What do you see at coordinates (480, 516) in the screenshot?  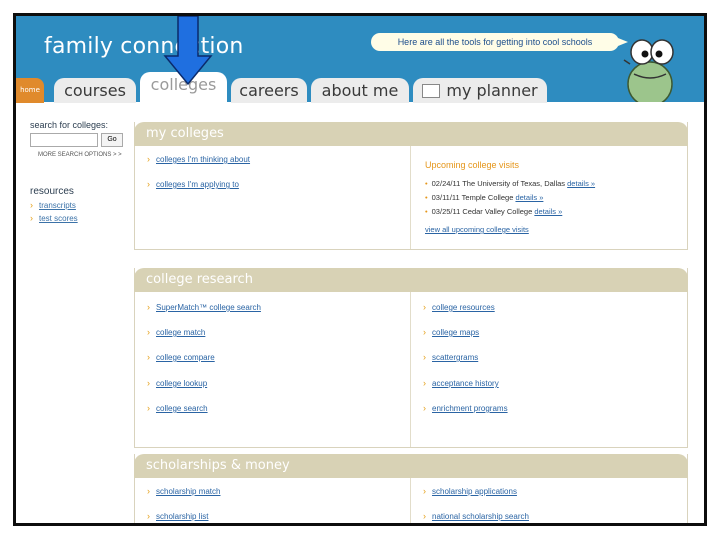 I see `link-label: national scholarship search` at bounding box center [480, 516].